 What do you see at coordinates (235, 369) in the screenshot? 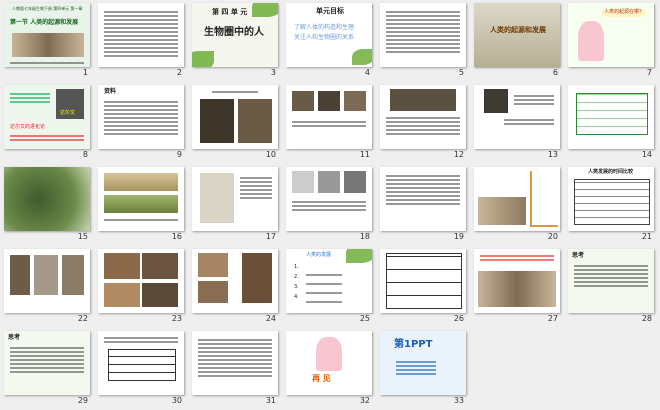
I see `slide-thumb-31: 31` at bounding box center [235, 369].